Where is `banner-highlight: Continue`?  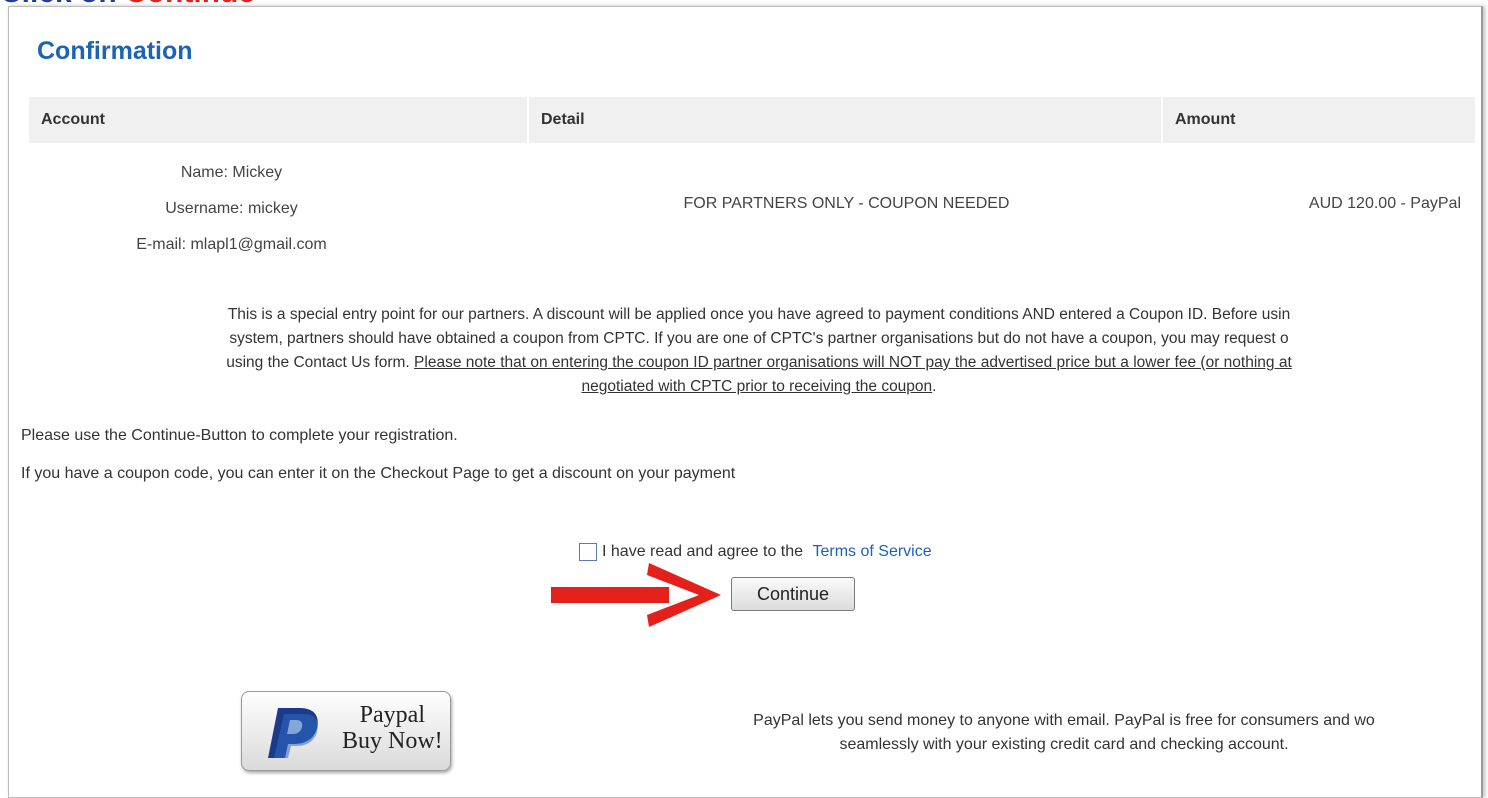
banner-highlight: Continue is located at coordinates (190, 4).